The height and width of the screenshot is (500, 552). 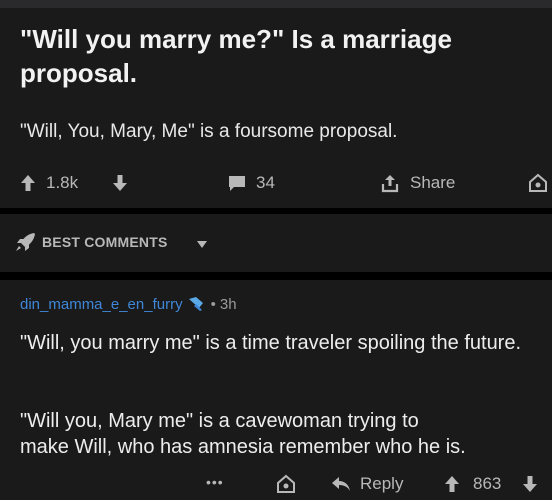 What do you see at coordinates (341, 484) in the screenshot?
I see `reply-icon` at bounding box center [341, 484].